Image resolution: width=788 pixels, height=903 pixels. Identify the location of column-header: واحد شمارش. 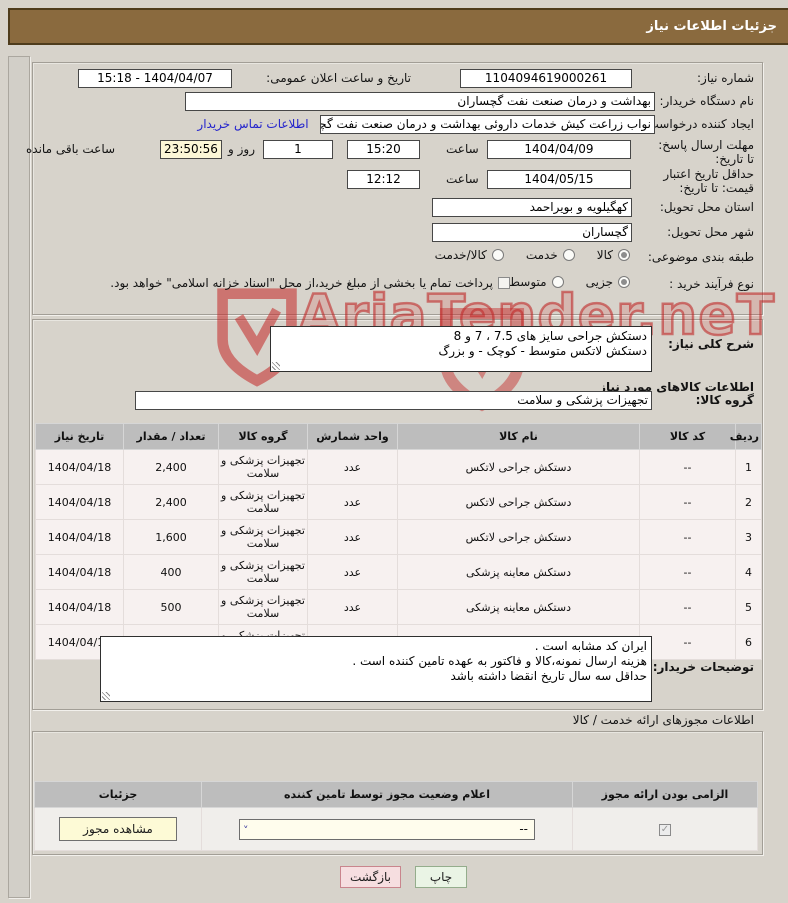
(352, 436).